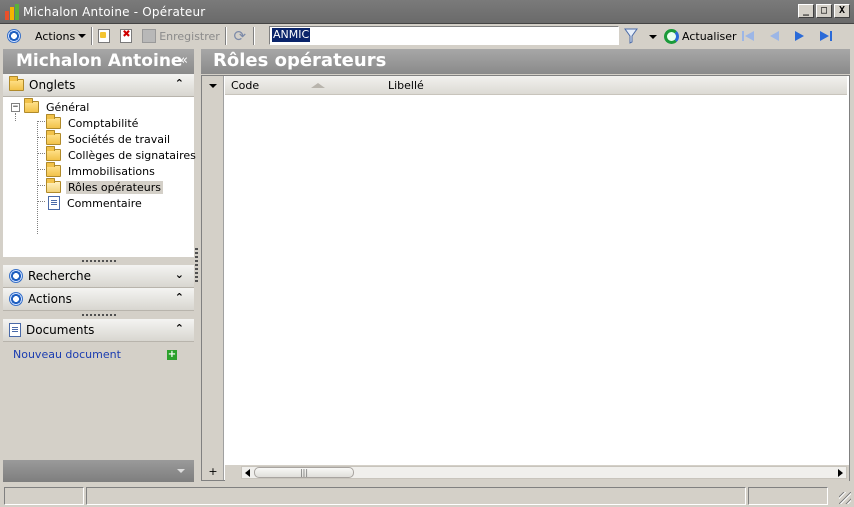 The image size is (854, 507). Describe the element at coordinates (52, 85) in the screenshot. I see `onglets-title: Onglets` at that location.